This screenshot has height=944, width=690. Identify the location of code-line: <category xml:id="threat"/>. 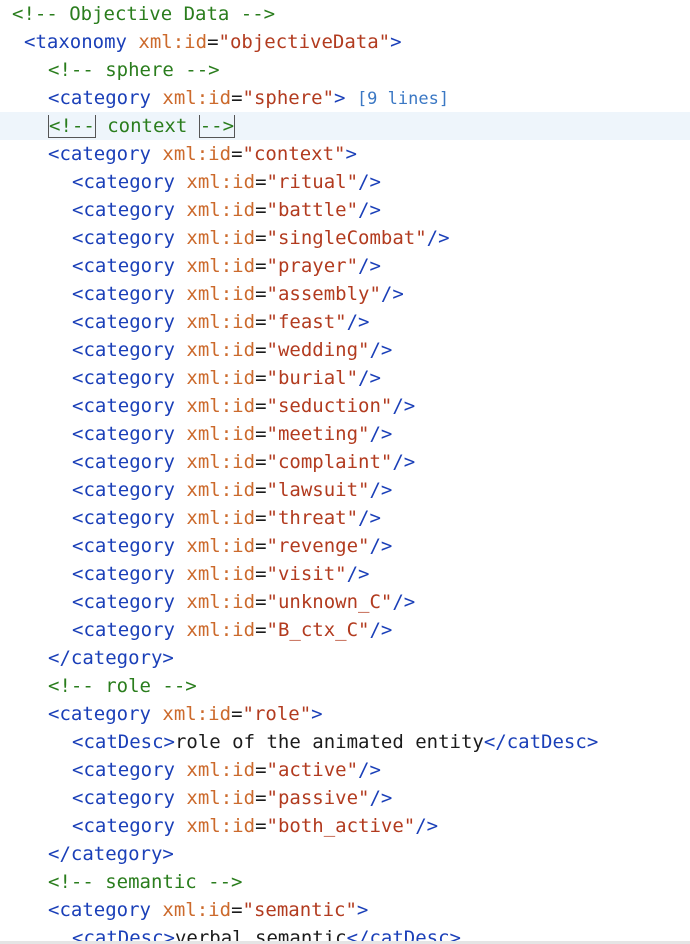
(345, 518).